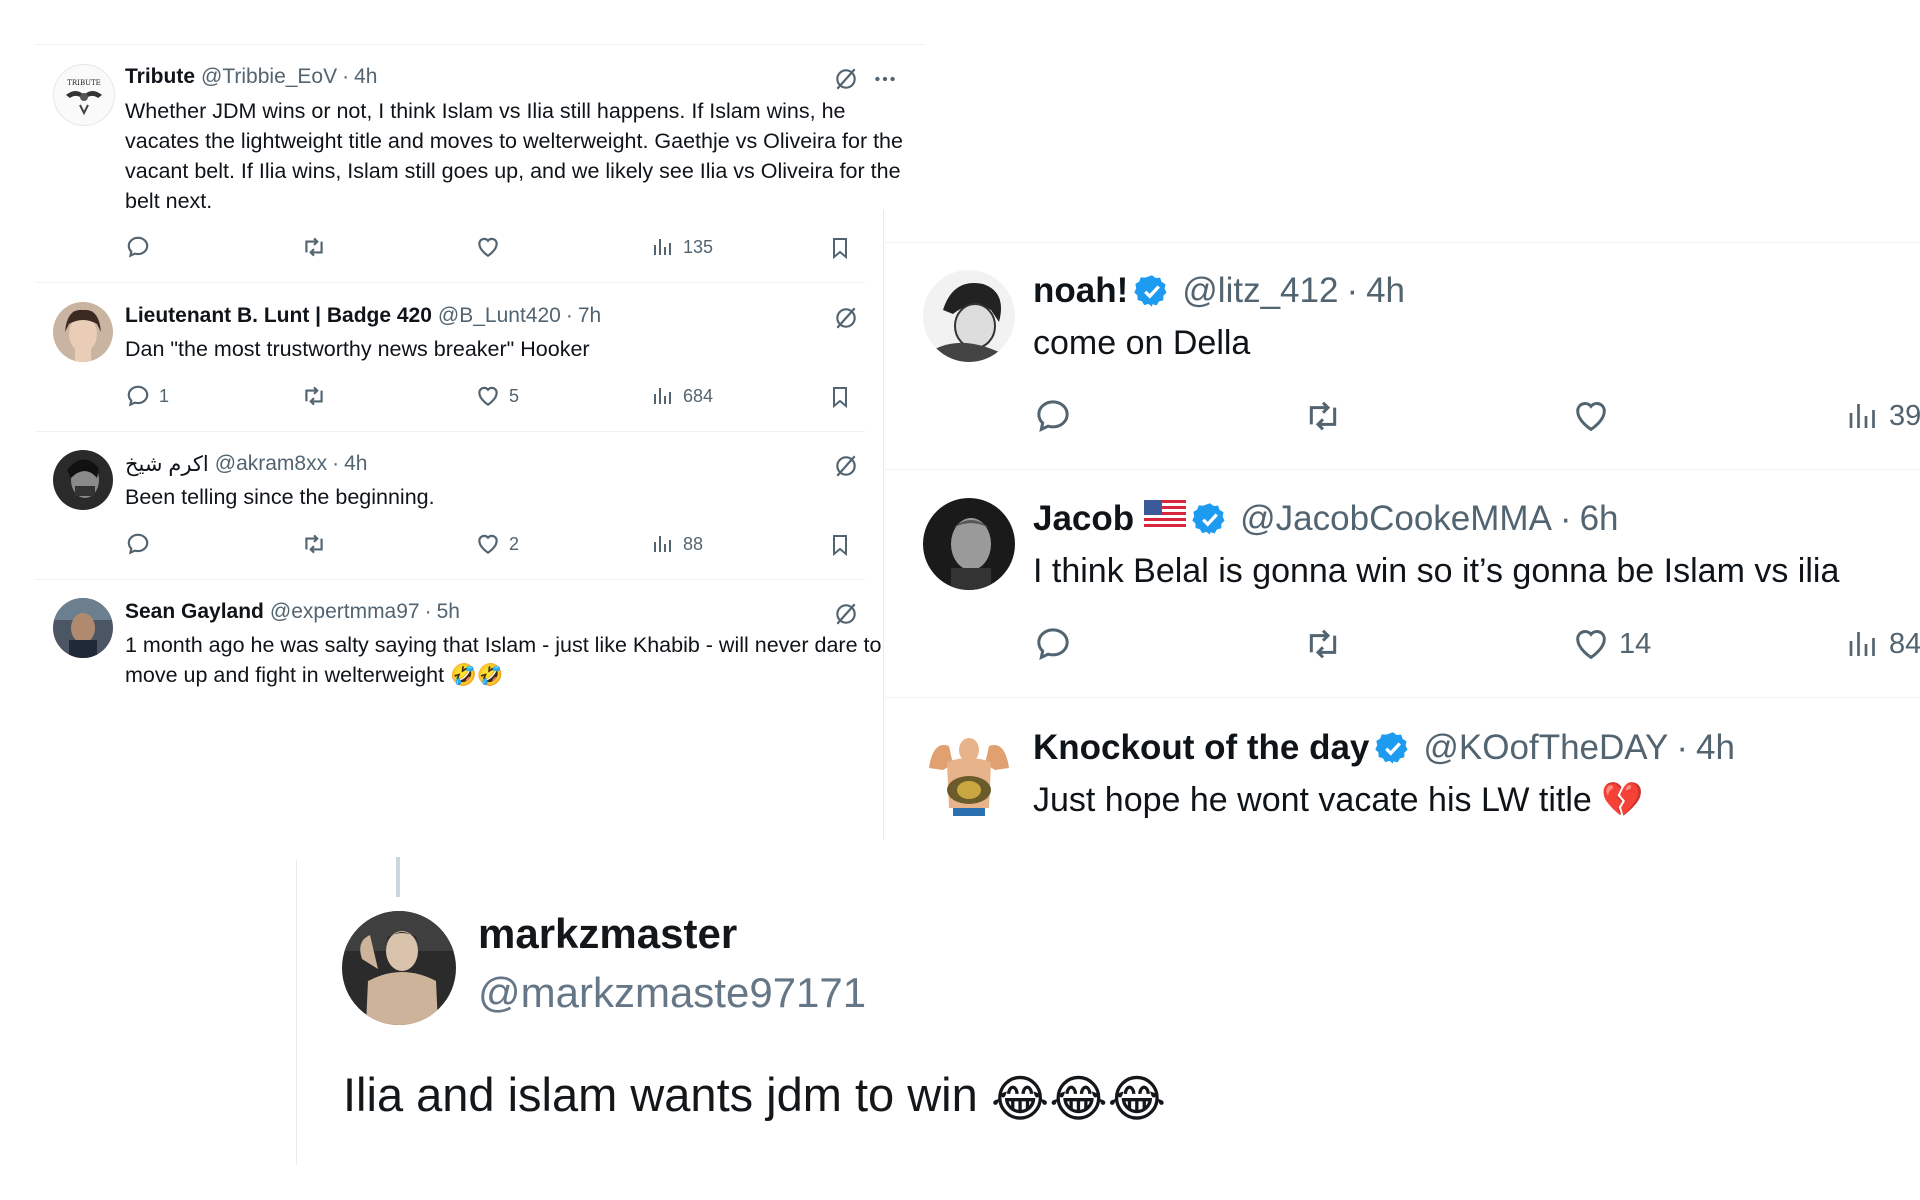 This screenshot has height=1200, width=1920. What do you see at coordinates (1080, 291) in the screenshot?
I see `author-name: noah!` at bounding box center [1080, 291].